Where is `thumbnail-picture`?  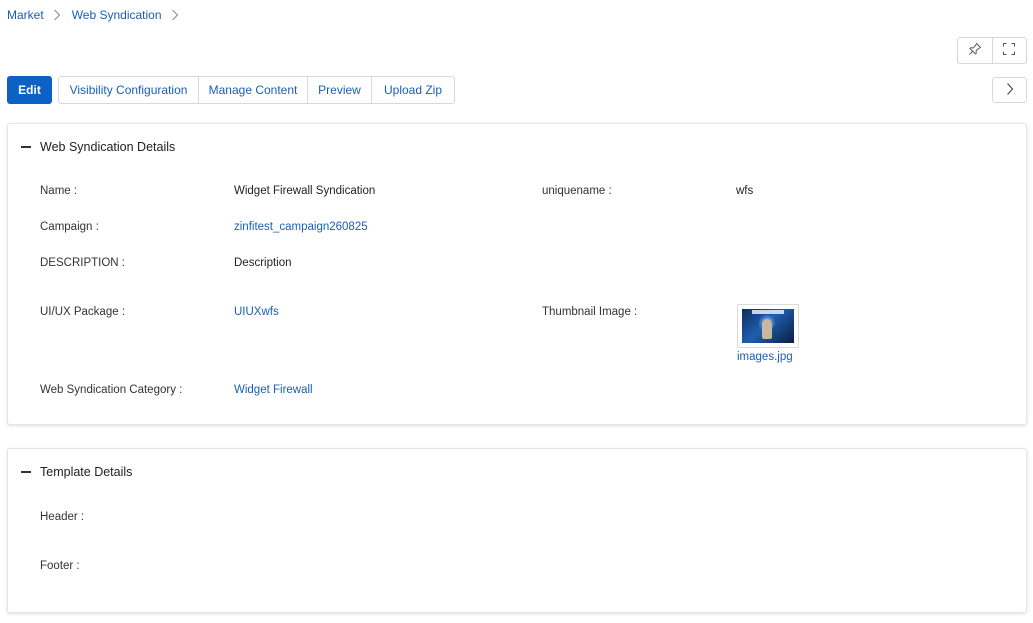 thumbnail-picture is located at coordinates (768, 326).